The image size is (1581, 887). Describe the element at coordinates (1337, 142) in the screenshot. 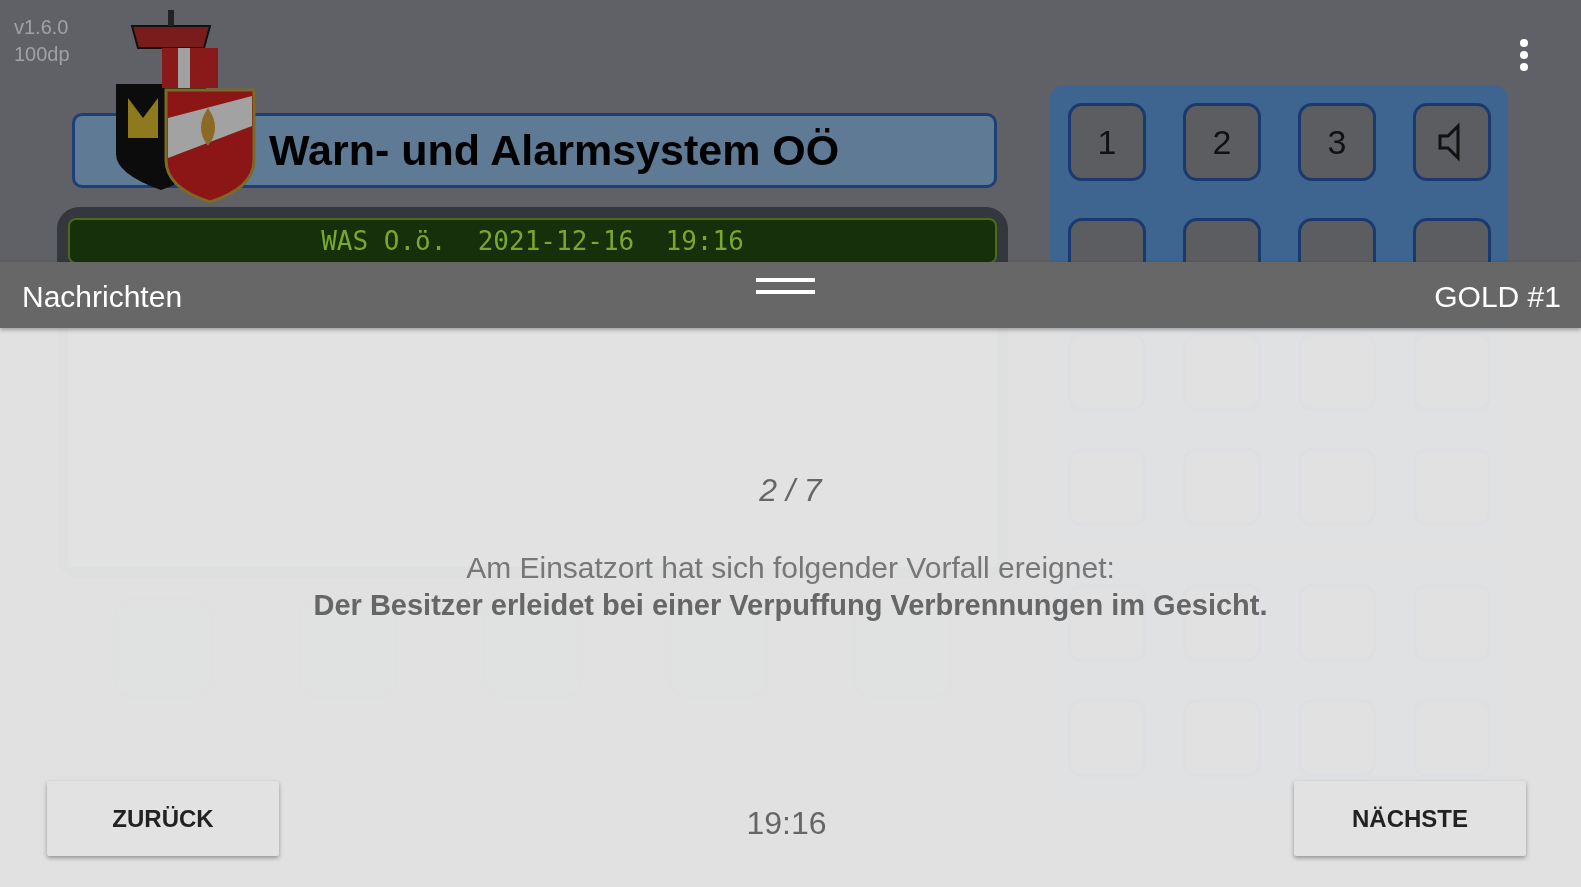

I see `keypad-key: 3` at that location.